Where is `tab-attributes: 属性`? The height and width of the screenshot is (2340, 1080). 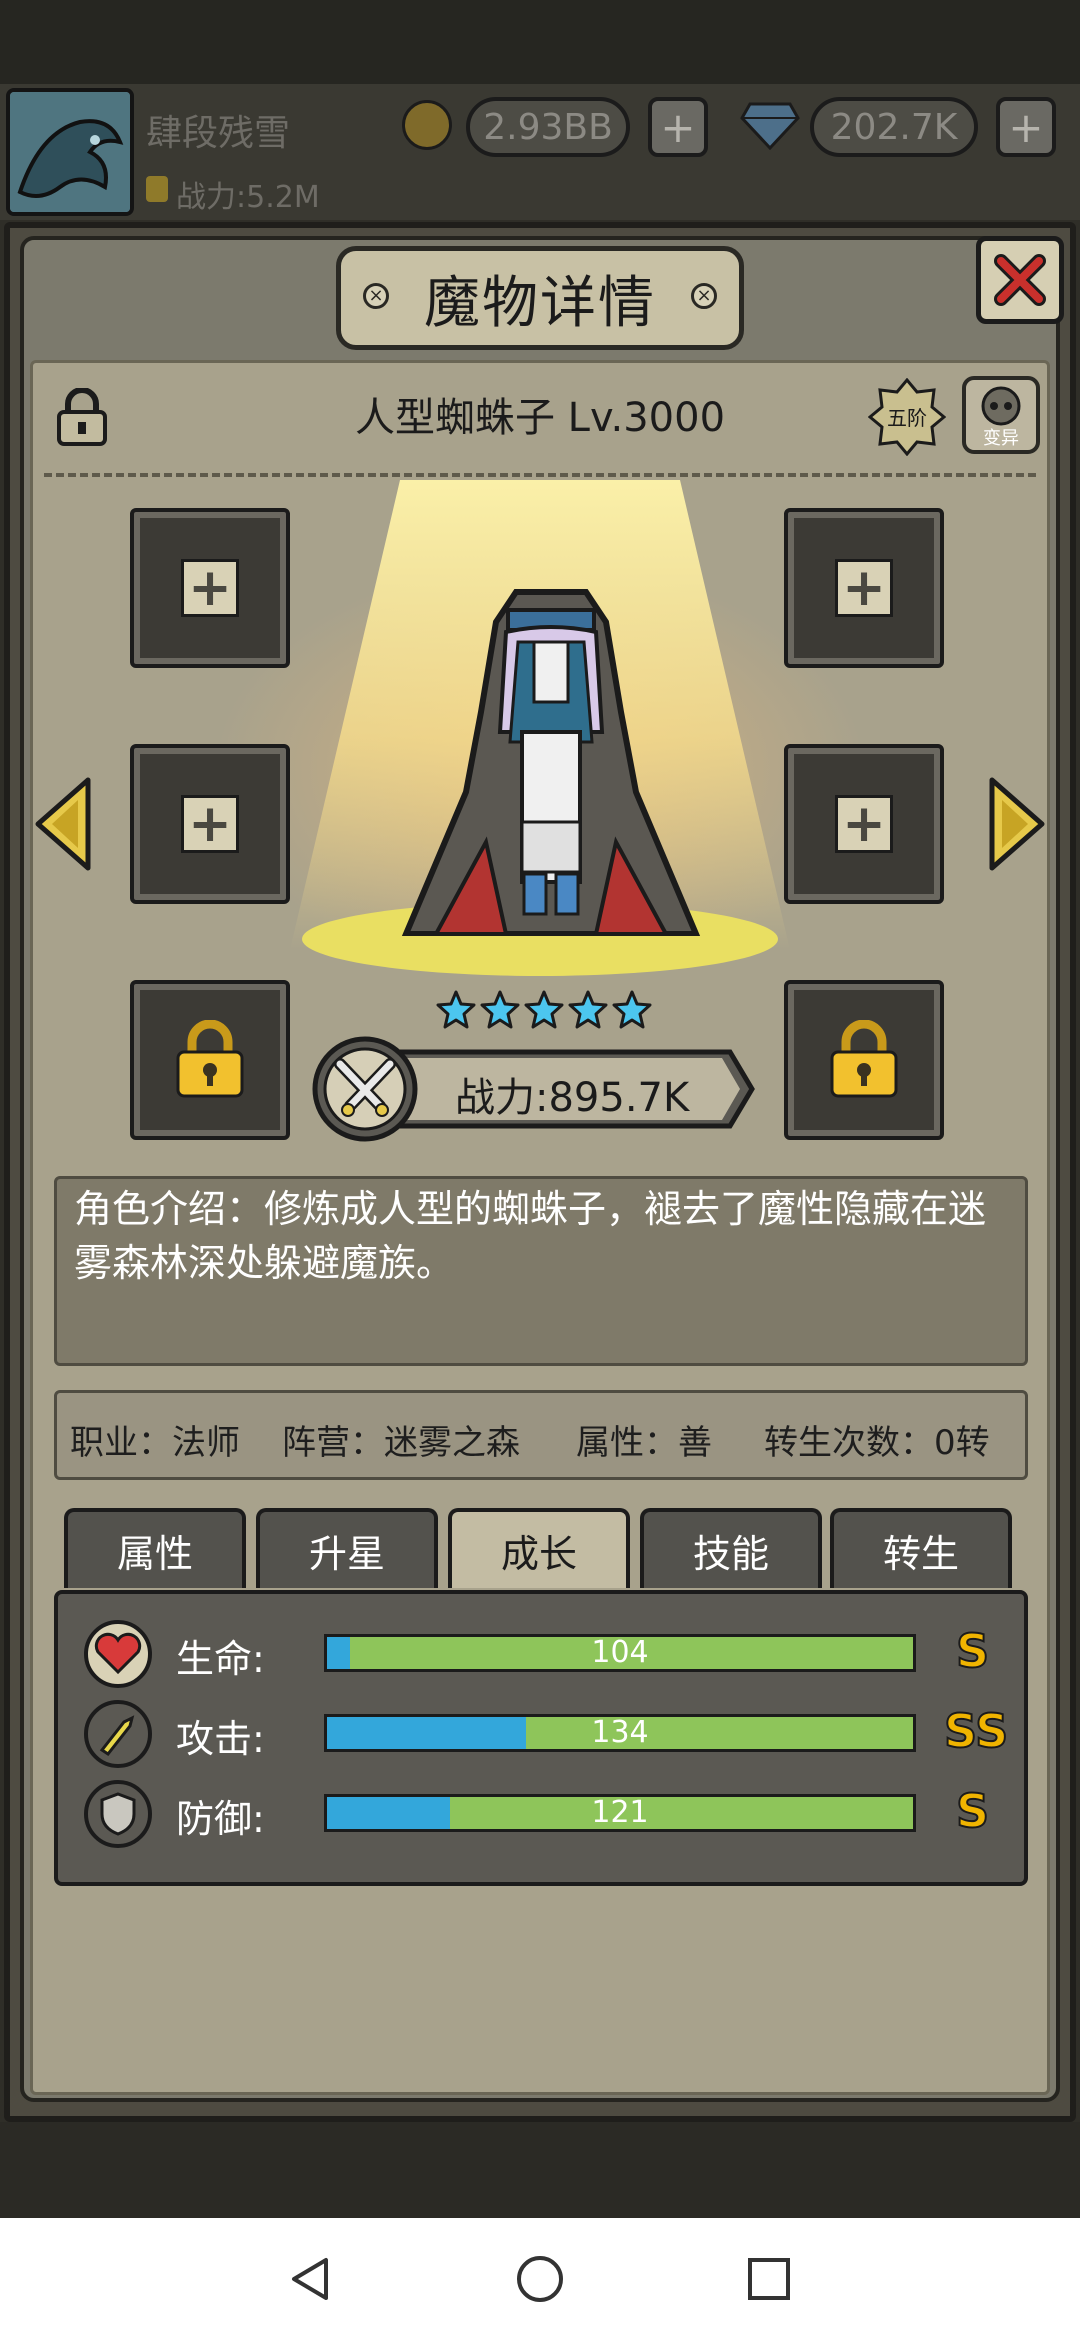
tab-attributes: 属性 is located at coordinates (155, 1548).